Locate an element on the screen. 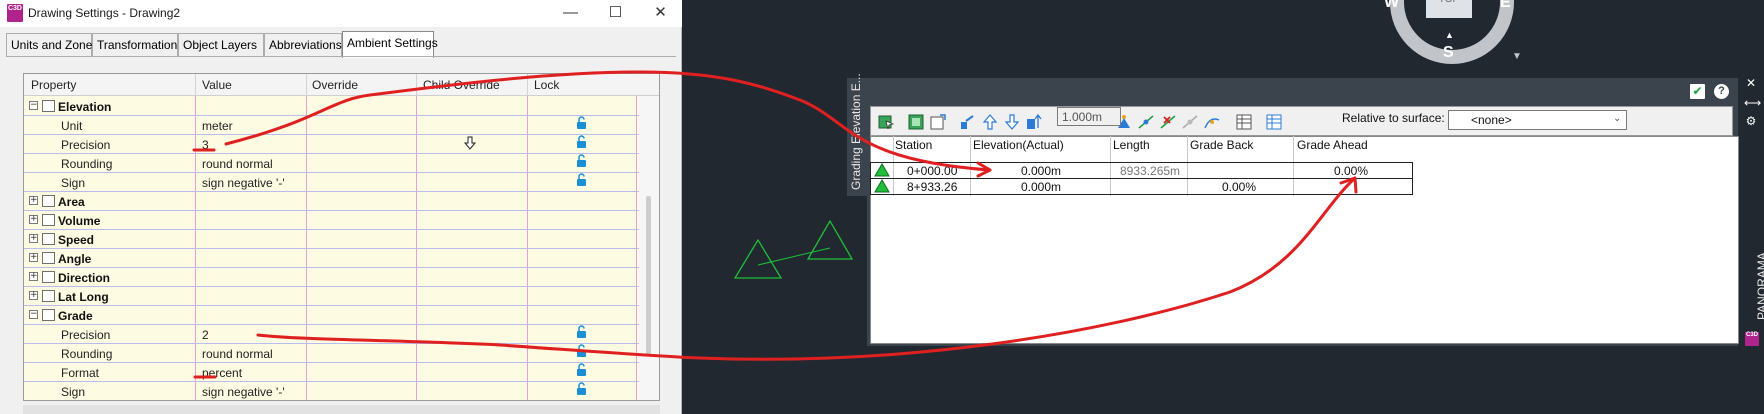 The image size is (1764, 414). group-angle: Angle is located at coordinates (74, 259).